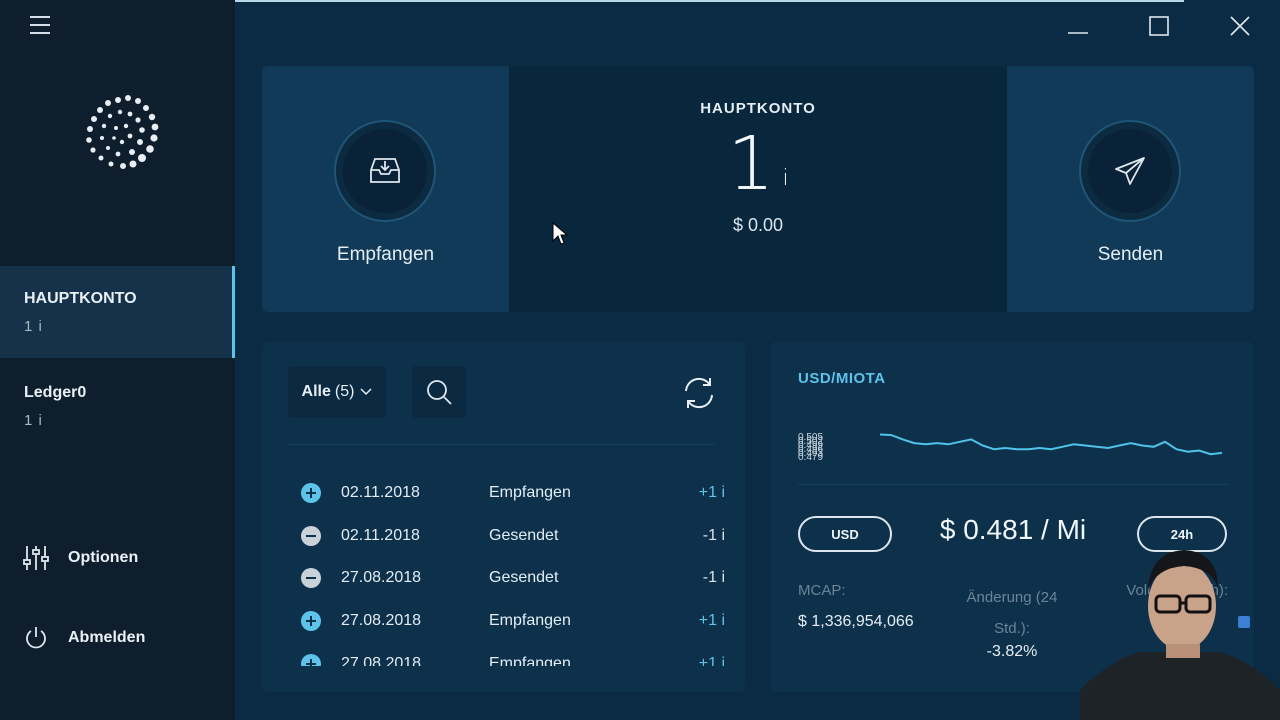  What do you see at coordinates (560, 233) in the screenshot?
I see `mouse-cursor-icon` at bounding box center [560, 233].